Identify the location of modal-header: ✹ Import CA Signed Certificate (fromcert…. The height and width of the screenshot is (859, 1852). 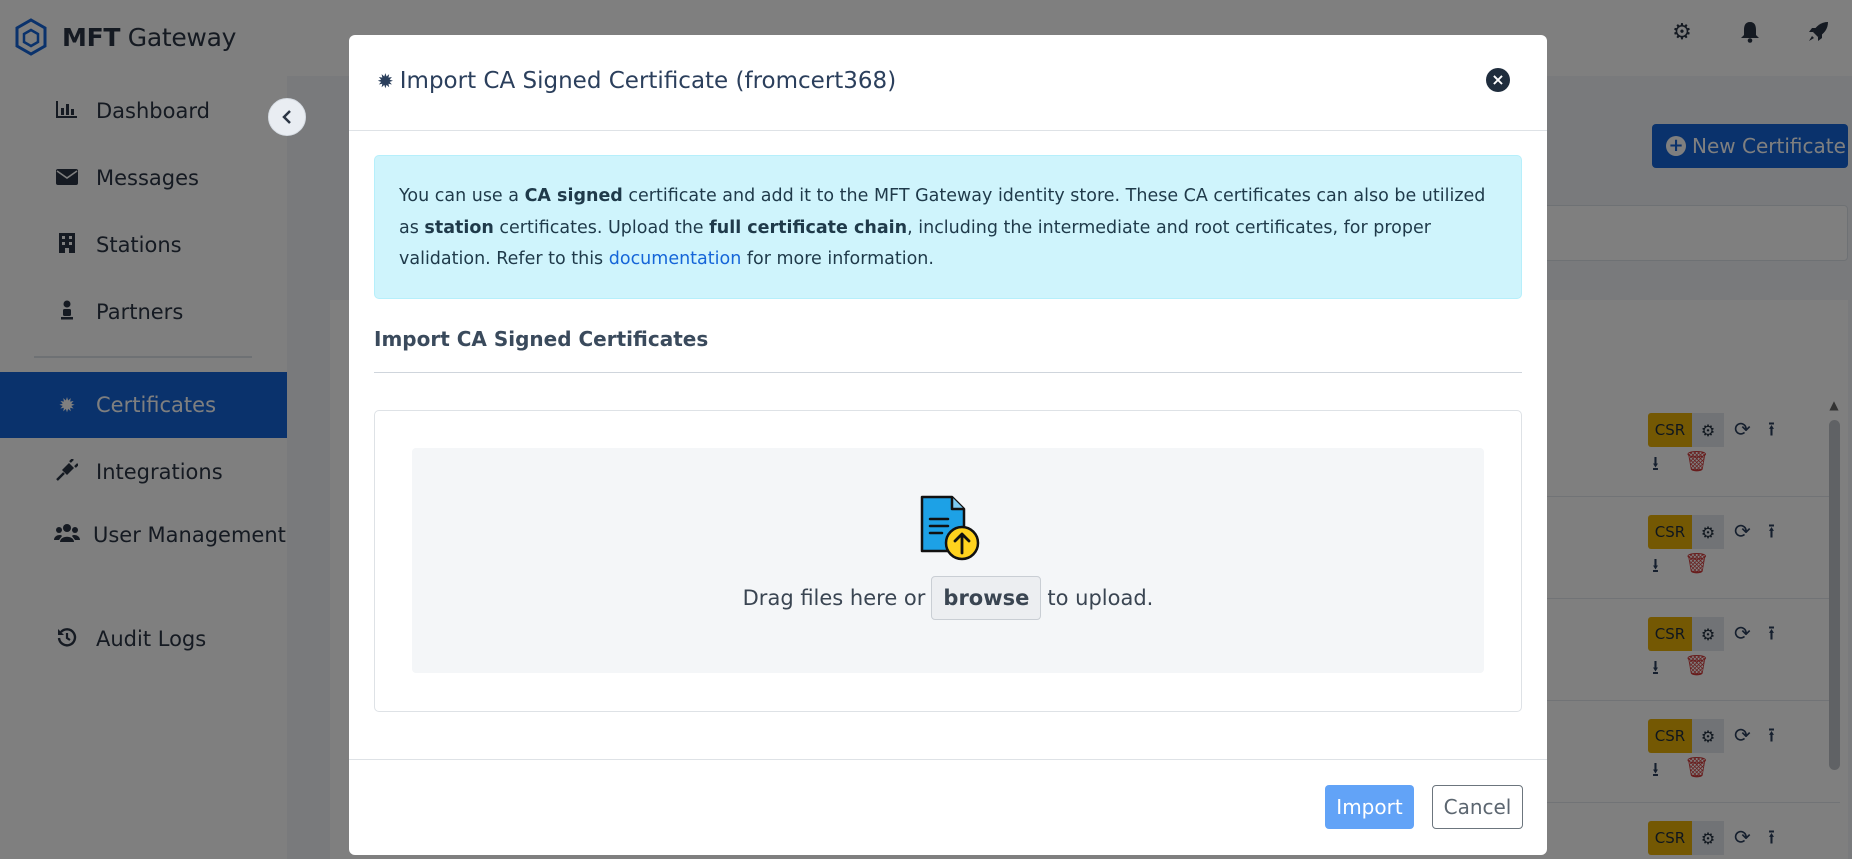
(948, 83).